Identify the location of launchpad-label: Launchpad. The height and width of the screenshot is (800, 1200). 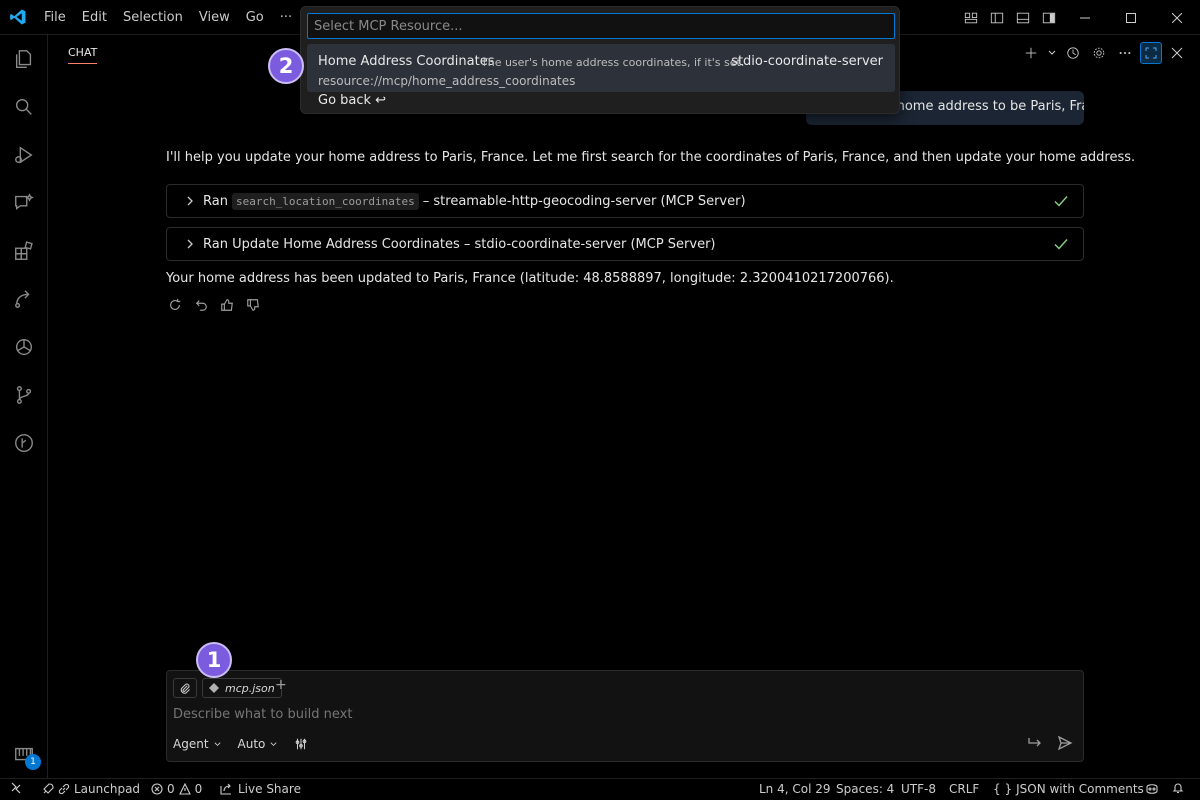
(107, 789).